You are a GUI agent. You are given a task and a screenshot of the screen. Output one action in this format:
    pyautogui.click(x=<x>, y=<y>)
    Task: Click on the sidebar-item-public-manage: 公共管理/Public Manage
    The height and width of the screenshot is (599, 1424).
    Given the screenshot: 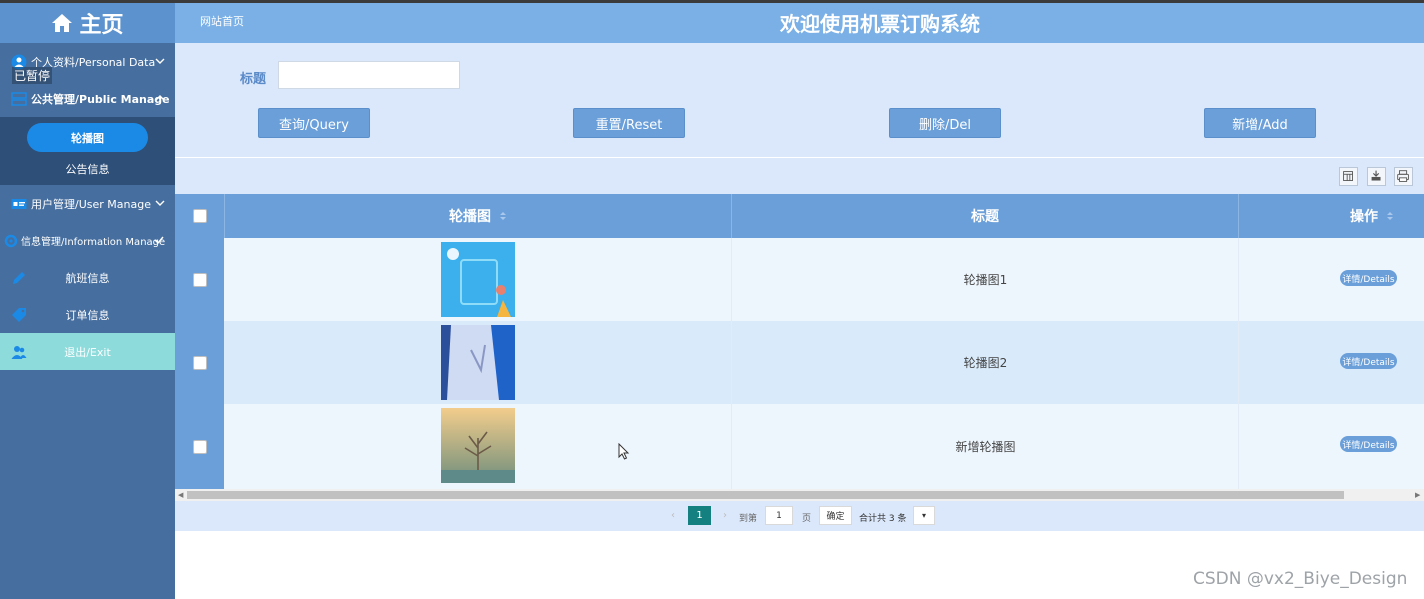 What is the action you would take?
    pyautogui.click(x=87, y=98)
    